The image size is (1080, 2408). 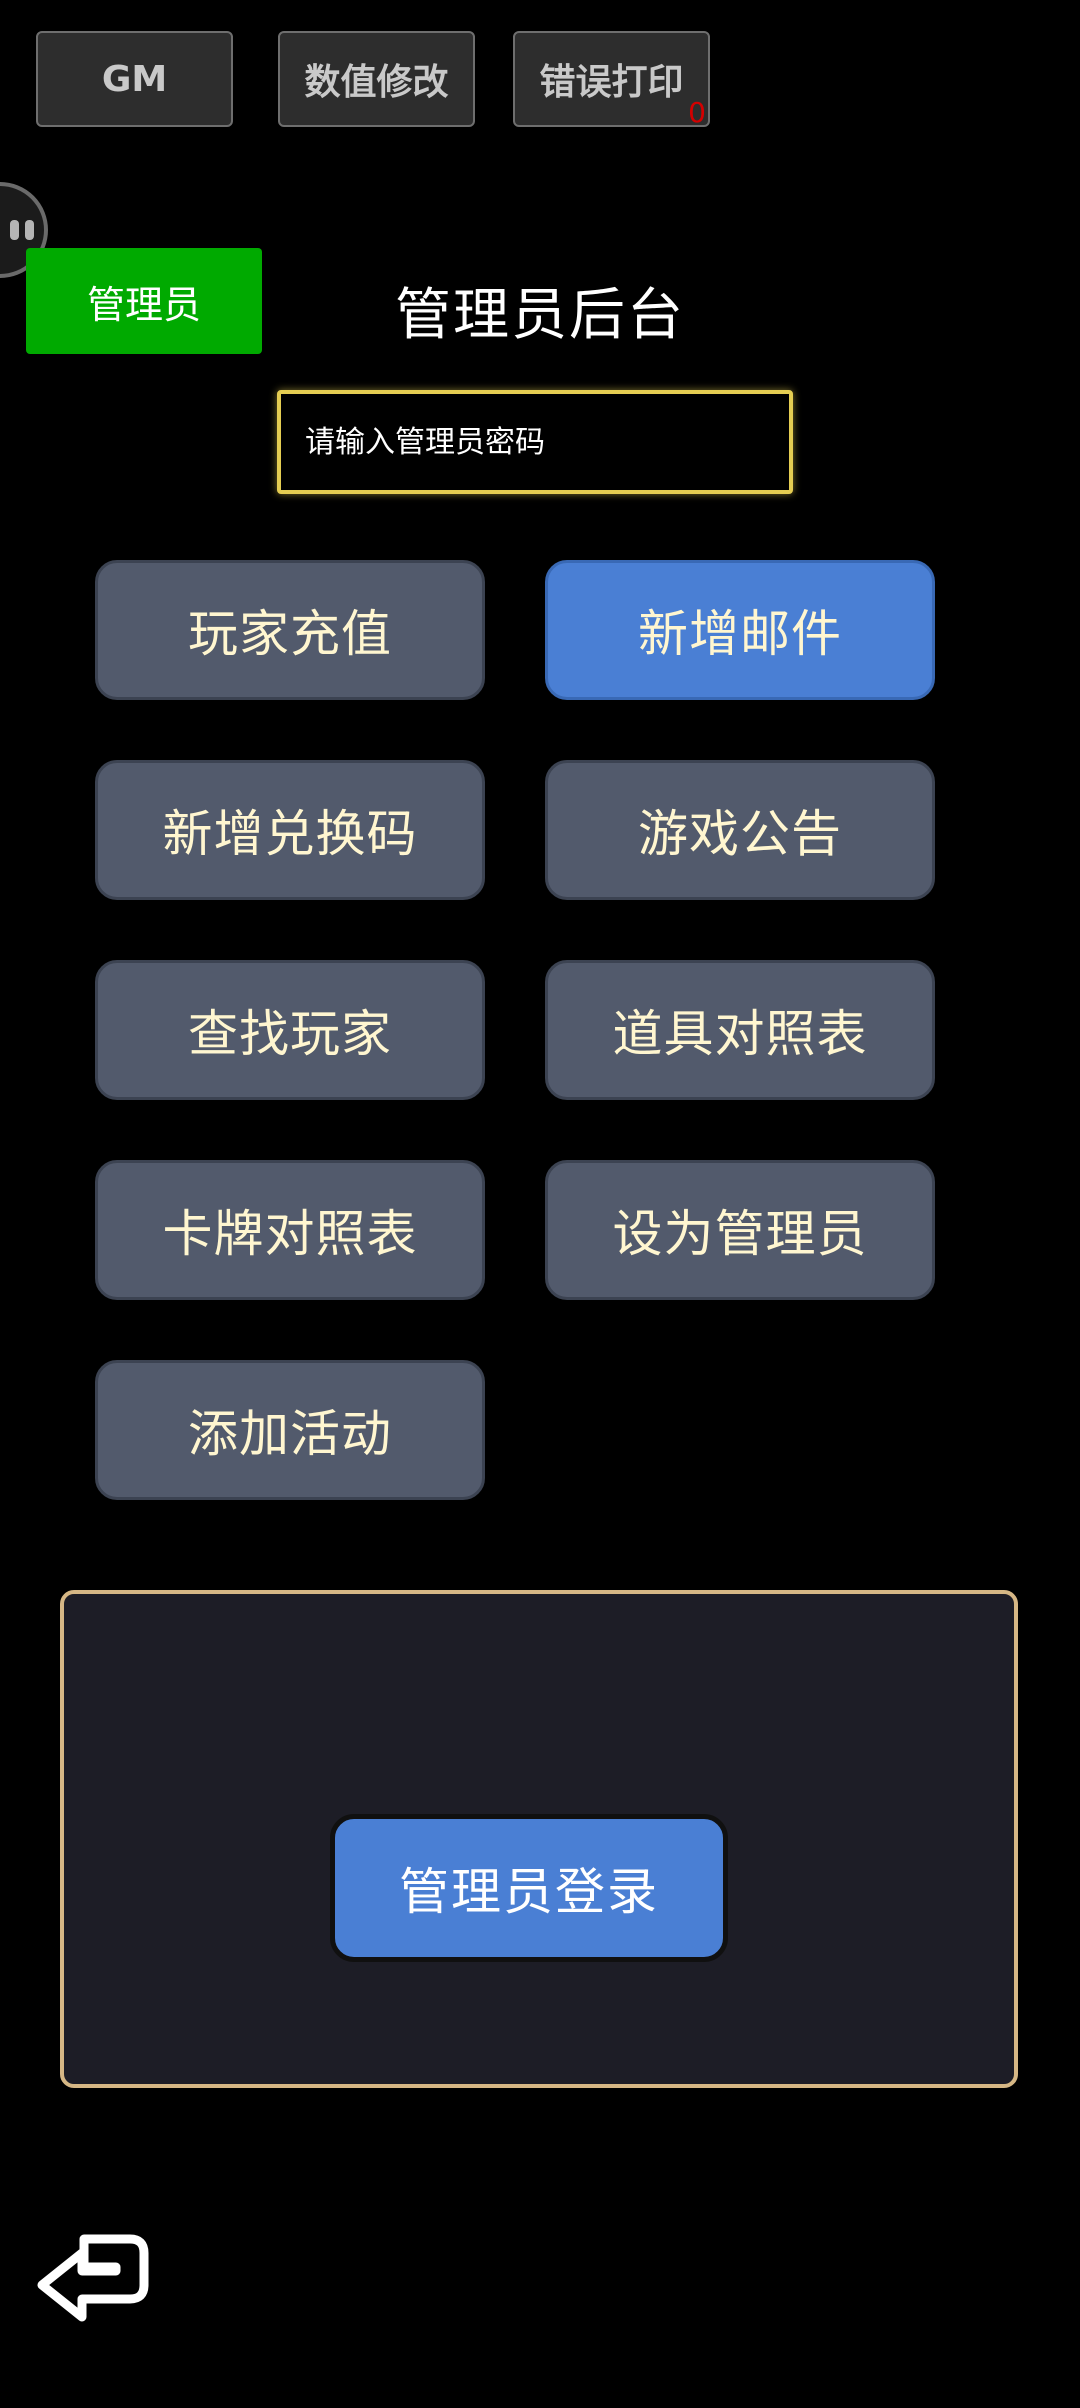 I want to click on role-badge-label: 管理员, so click(x=143, y=304).